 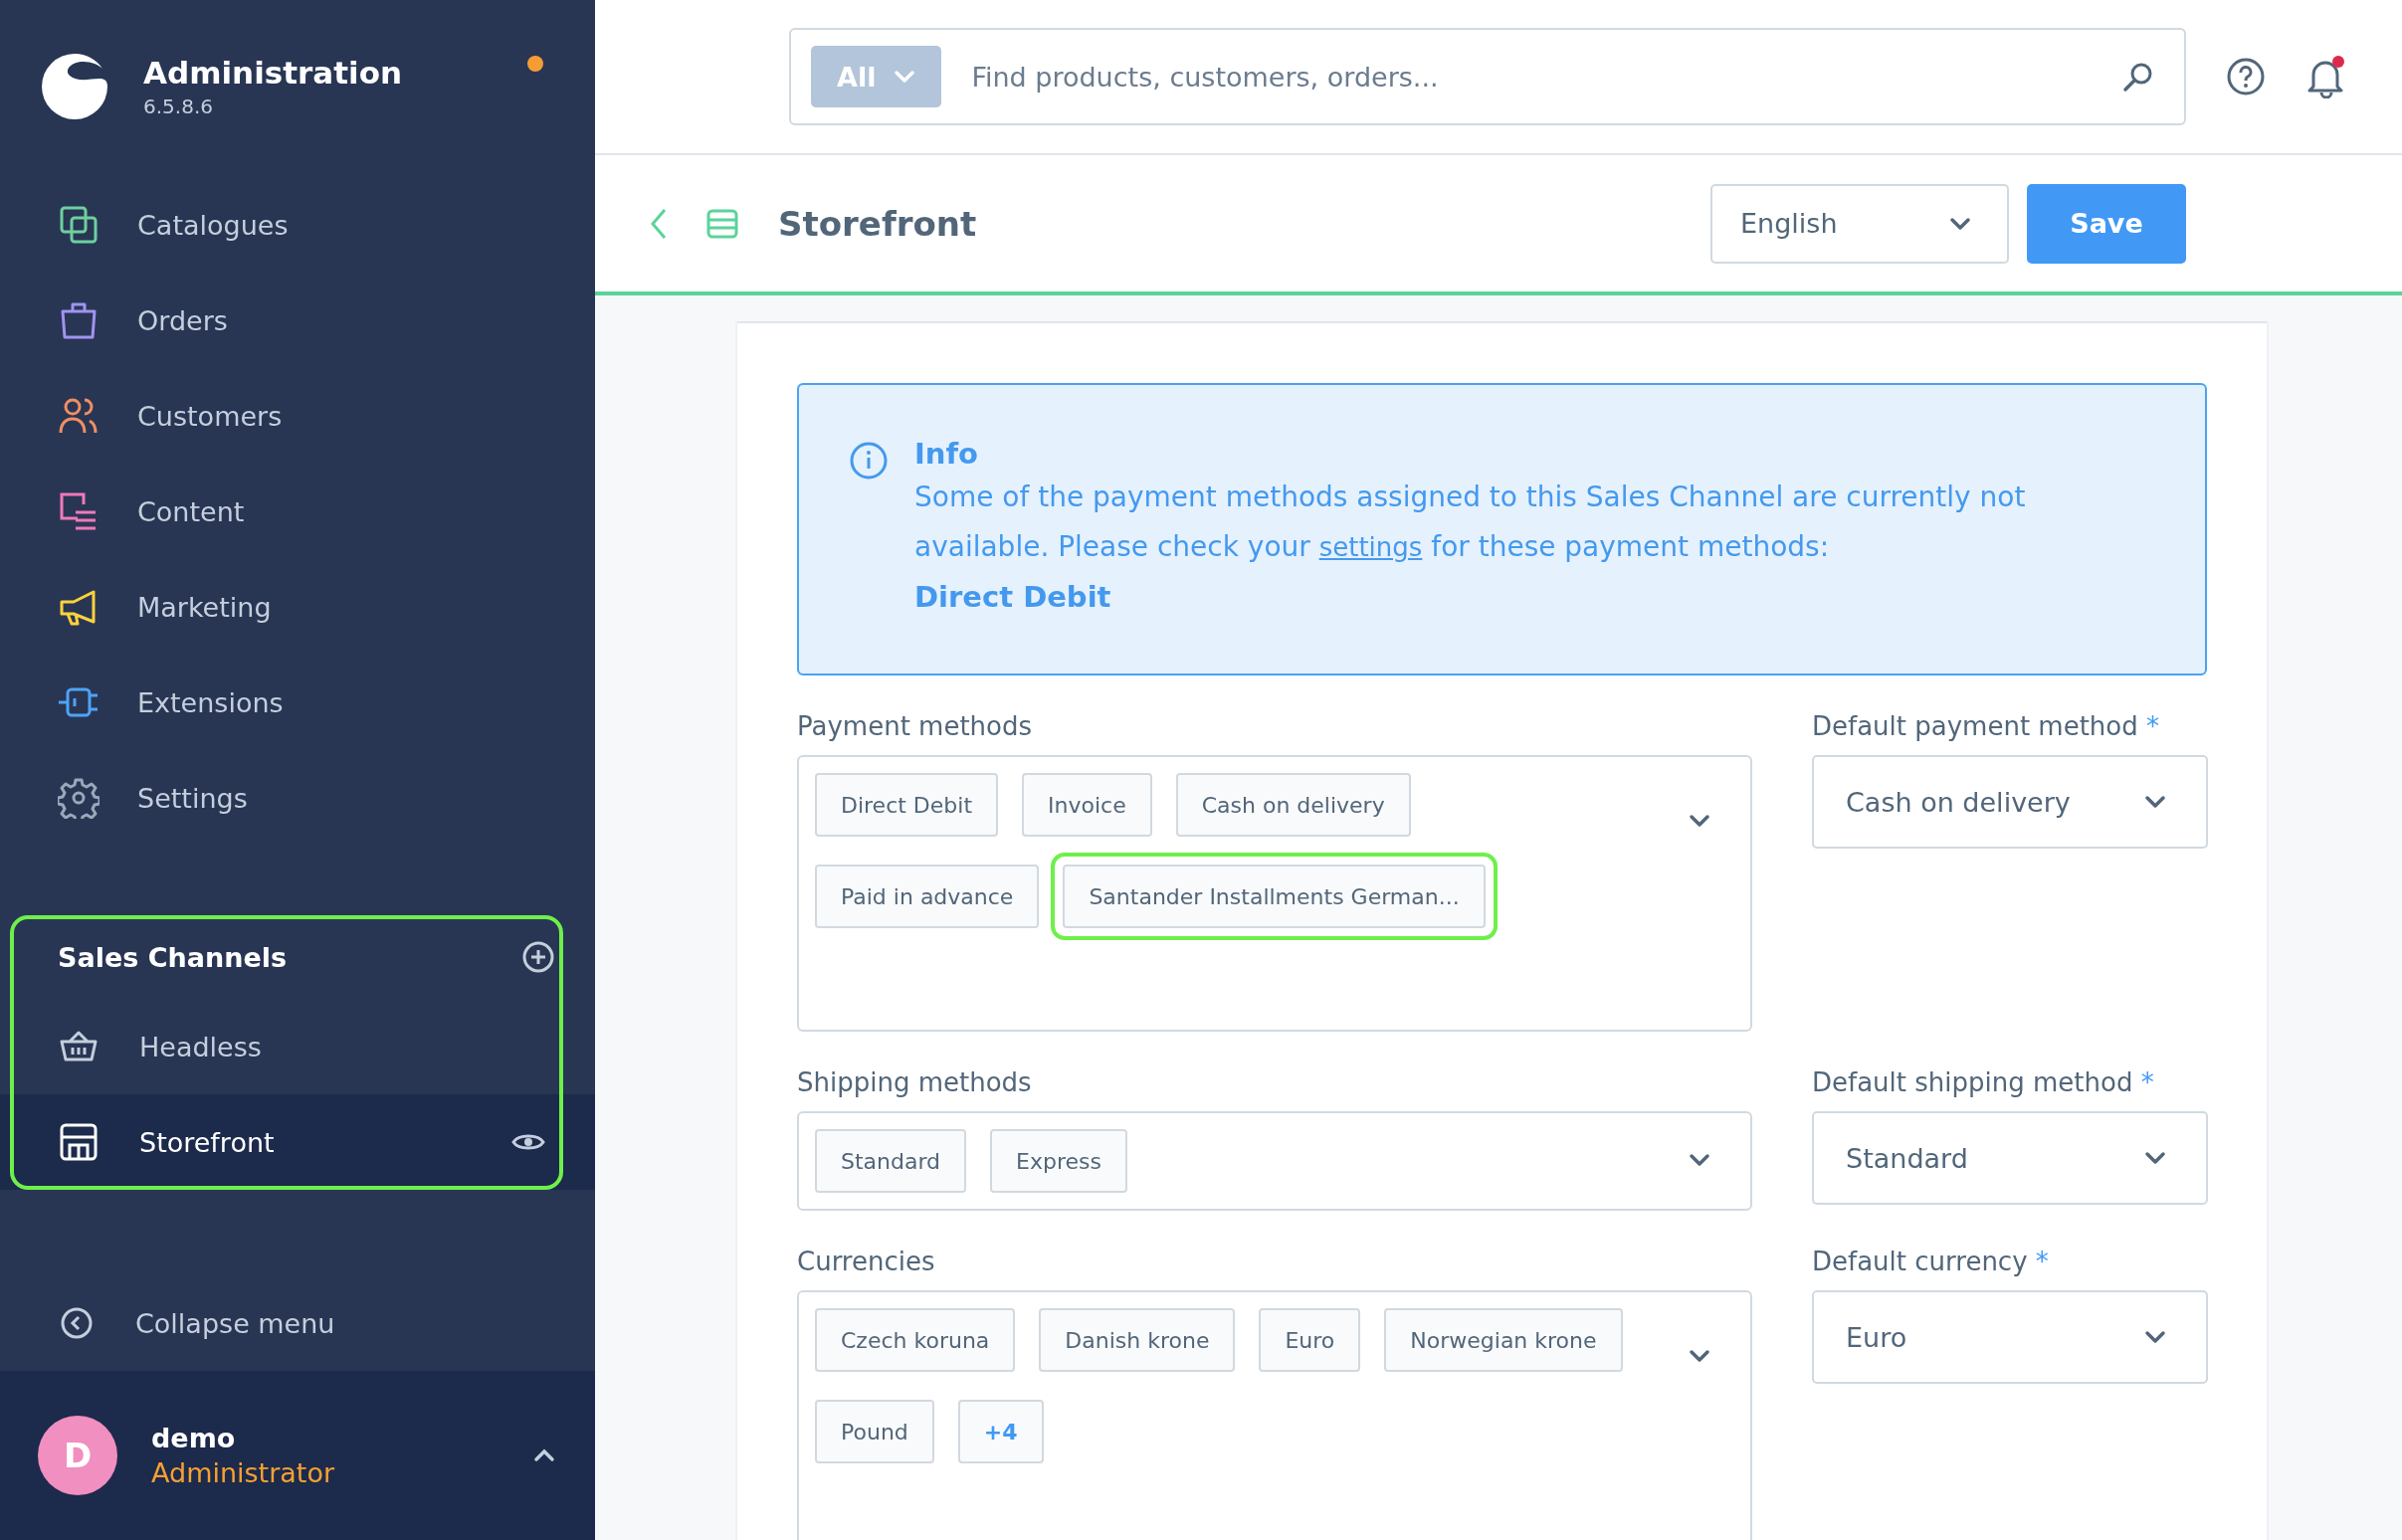 I want to click on nav-item: Customers, so click(x=297, y=416).